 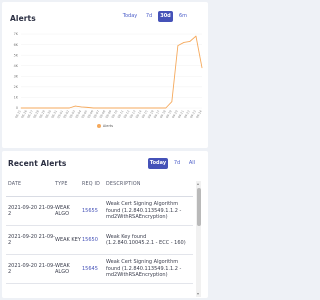 What do you see at coordinates (94, 211) in the screenshot?
I see `row-req-id-link: 15655` at bounding box center [94, 211].